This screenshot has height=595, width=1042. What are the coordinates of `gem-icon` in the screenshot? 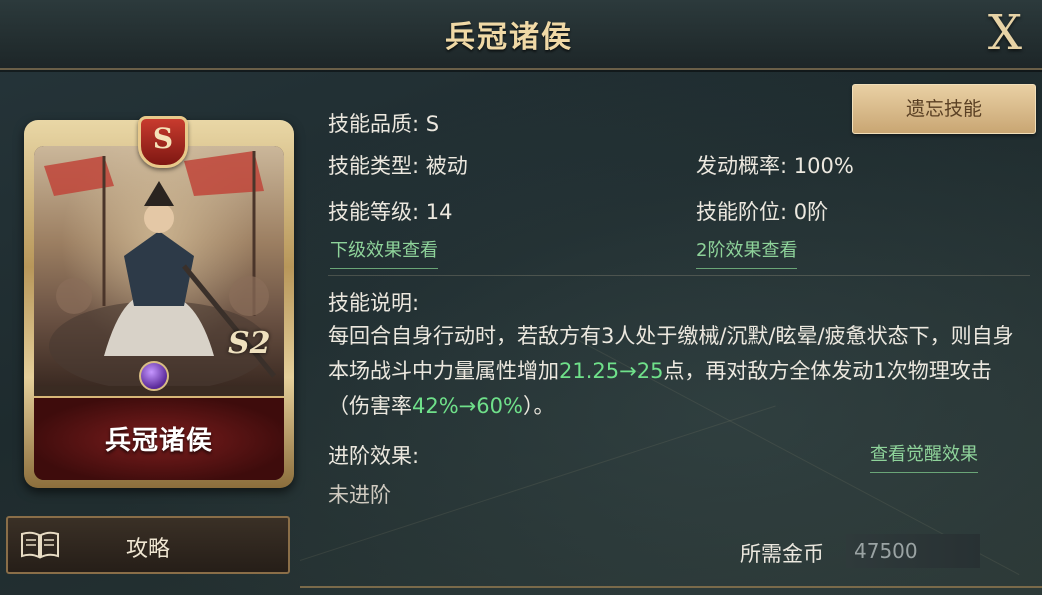 It's located at (154, 376).